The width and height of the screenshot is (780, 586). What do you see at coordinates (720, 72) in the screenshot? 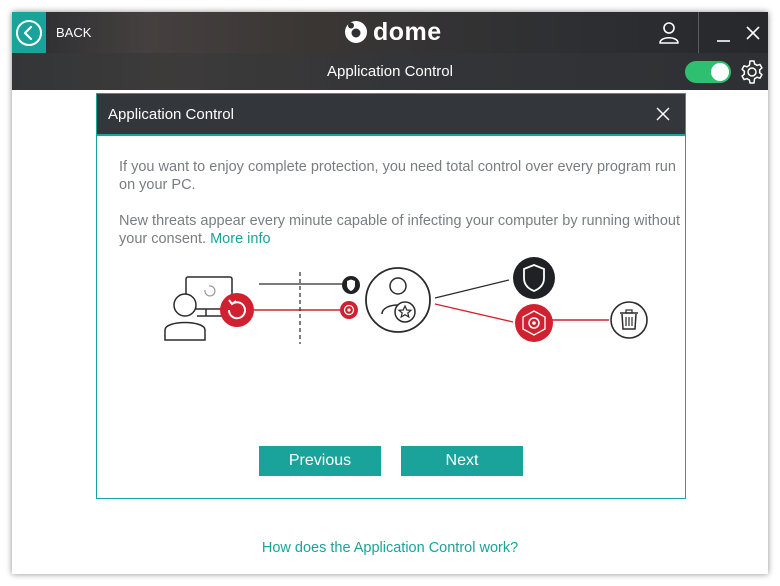
I see `toggle-knob` at bounding box center [720, 72].